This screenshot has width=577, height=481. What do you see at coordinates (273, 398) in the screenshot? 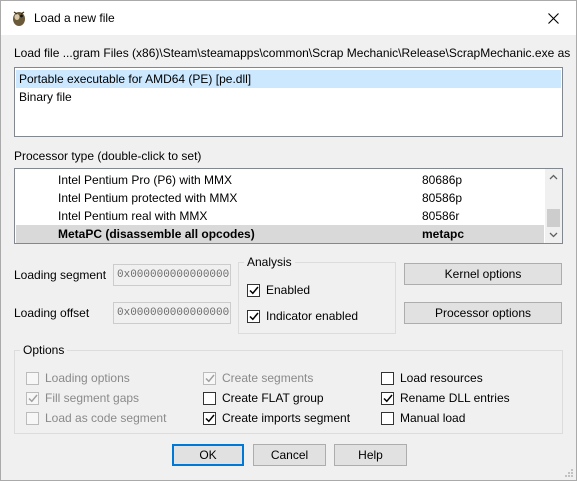
I see `create-flat-group-label: Create FLAT group` at bounding box center [273, 398].